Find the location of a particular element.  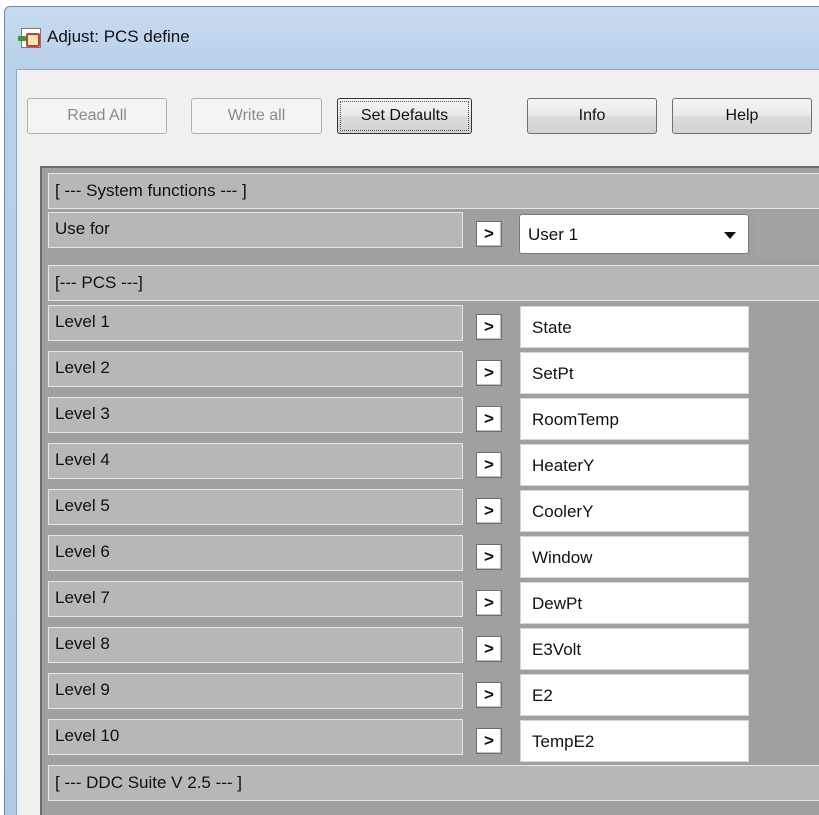

set-defaults-button: Set Defaults is located at coordinates (404, 116).